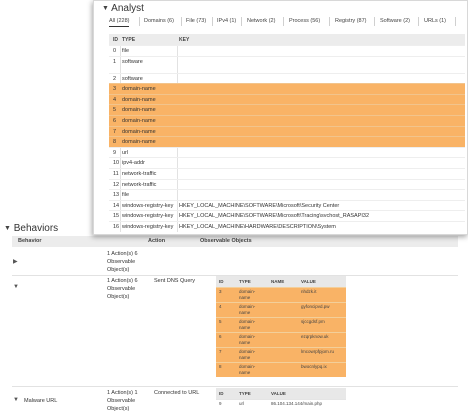 This screenshot has height=418, width=468. What do you see at coordinates (281, 339) in the screenshot?
I see `table-row: 6 domain-name ezqrpknow.uk` at bounding box center [281, 339].